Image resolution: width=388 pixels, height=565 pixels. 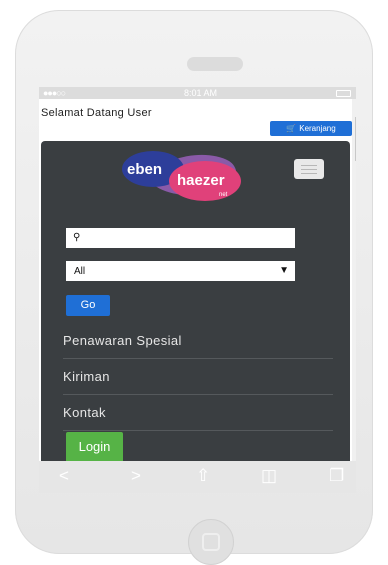 What do you see at coordinates (96, 113) in the screenshot?
I see `welcome-text: Selamat Datang User` at bounding box center [96, 113].